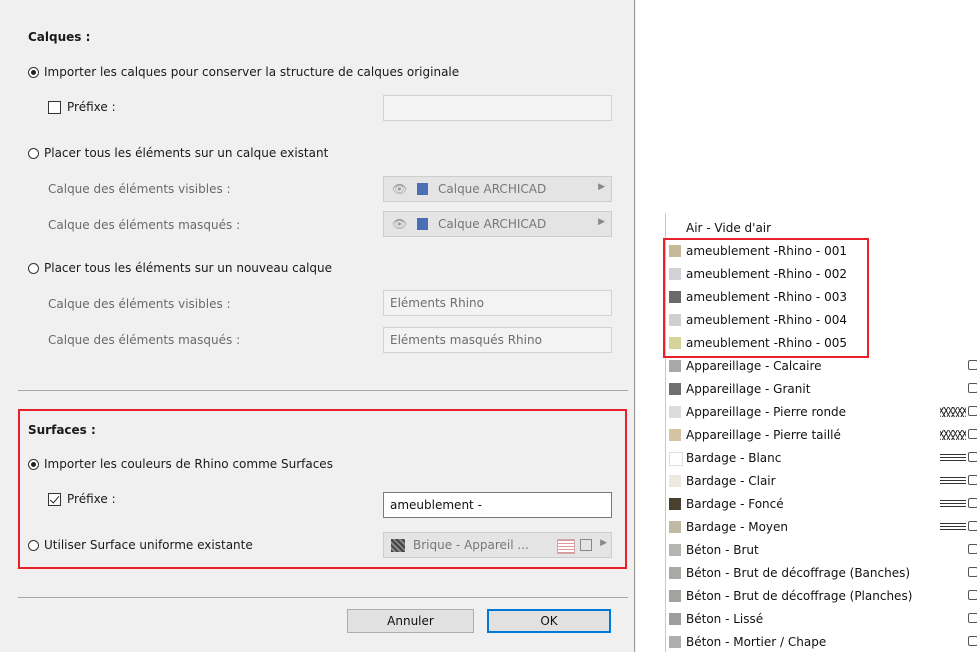 The height and width of the screenshot is (654, 977). I want to click on surface-list-item: Béton - Brut de décoffrage (Planches), so click(821, 596).